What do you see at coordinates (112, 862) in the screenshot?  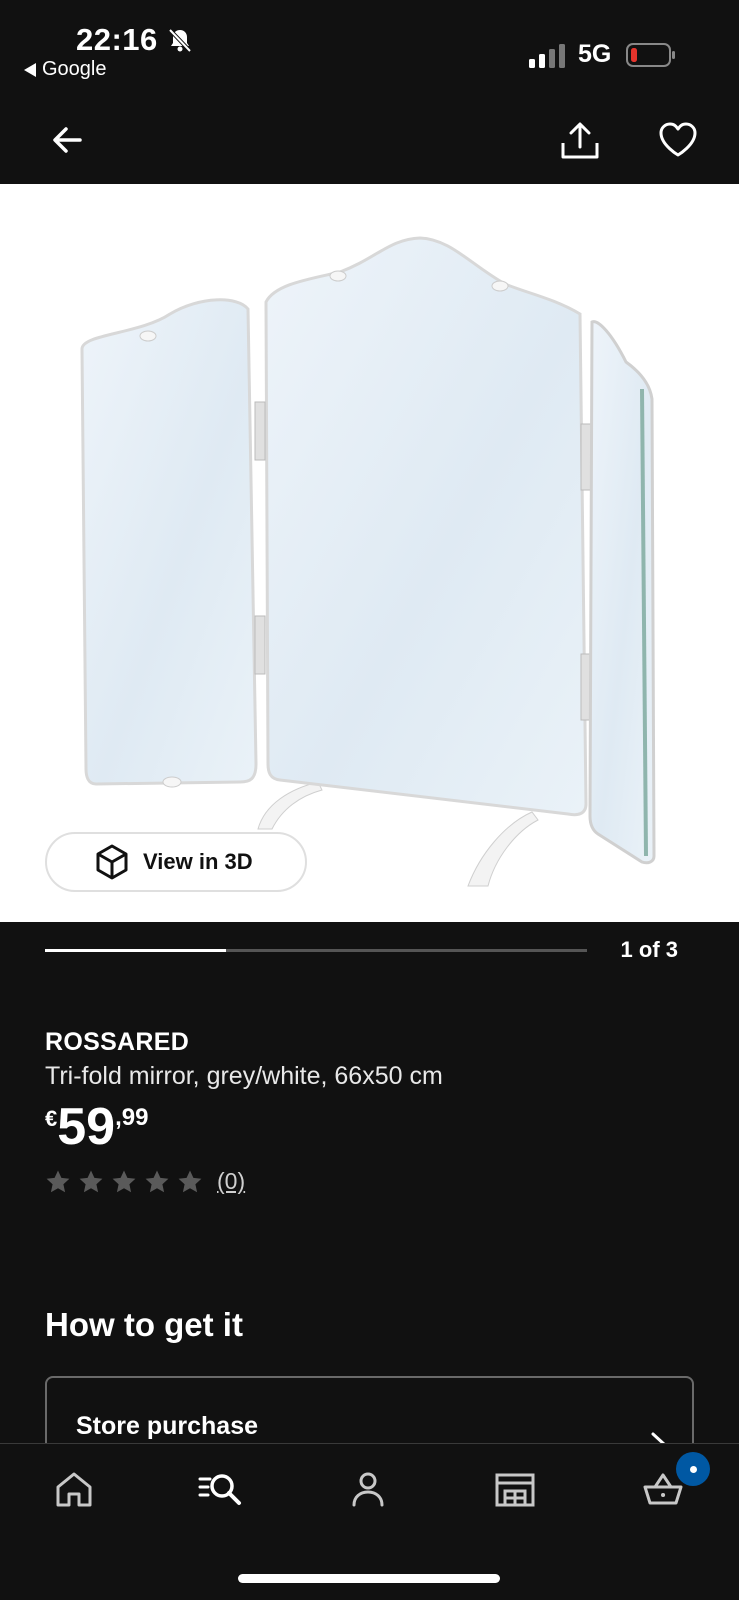 I see `cube-icon` at bounding box center [112, 862].